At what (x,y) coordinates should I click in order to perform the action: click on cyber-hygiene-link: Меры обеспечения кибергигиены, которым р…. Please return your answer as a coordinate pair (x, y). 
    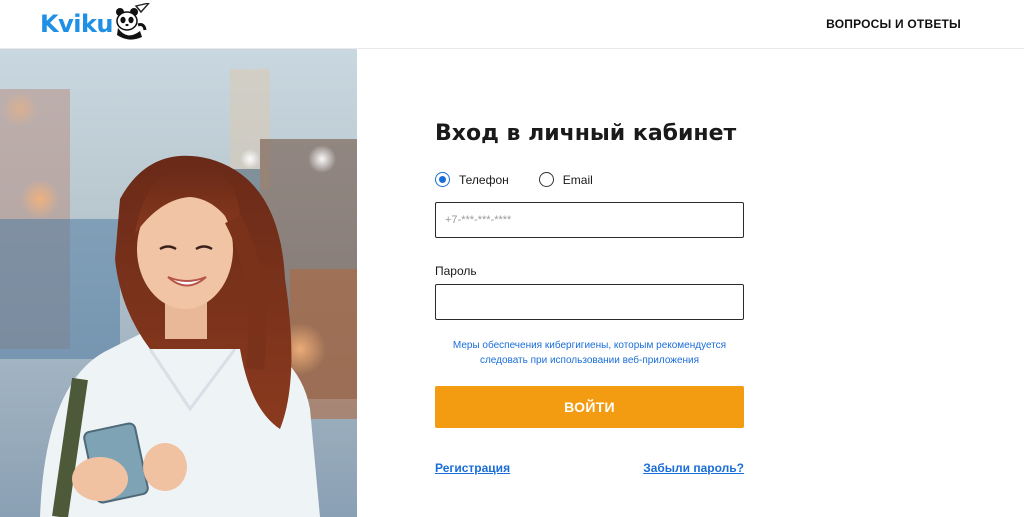
    Looking at the image, I should click on (589, 353).